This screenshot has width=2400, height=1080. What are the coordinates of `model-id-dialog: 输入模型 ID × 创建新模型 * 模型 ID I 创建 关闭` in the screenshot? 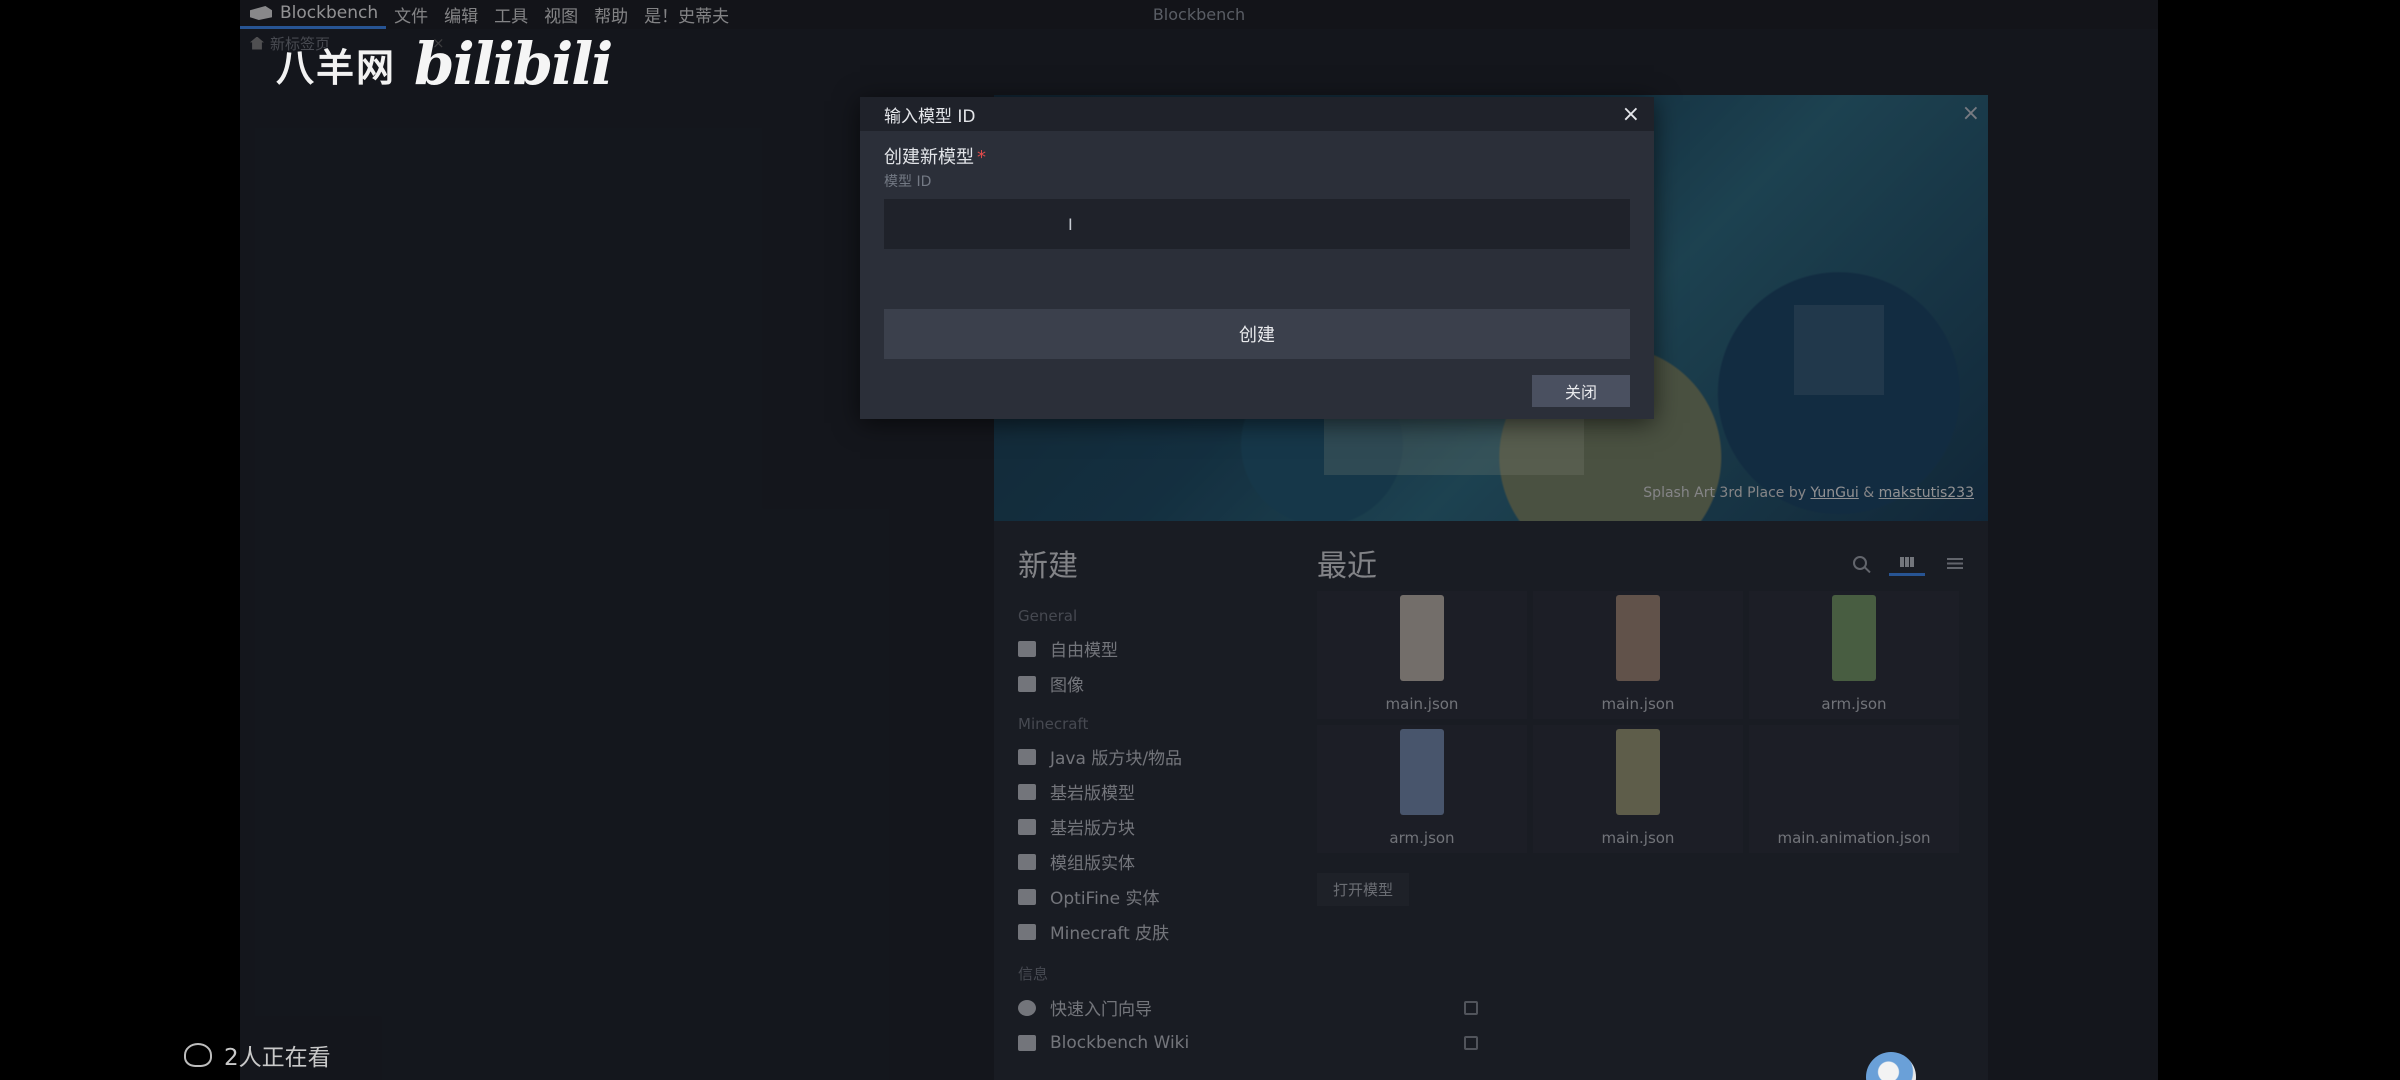 It's located at (1257, 258).